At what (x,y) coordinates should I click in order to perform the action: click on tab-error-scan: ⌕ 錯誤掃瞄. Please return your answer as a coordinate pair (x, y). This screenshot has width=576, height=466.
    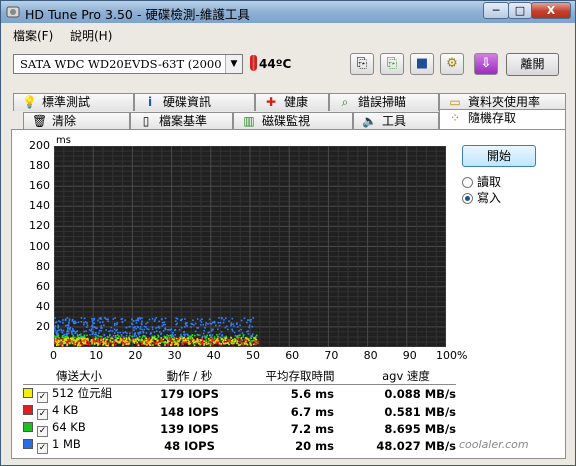
    Looking at the image, I should click on (384, 102).